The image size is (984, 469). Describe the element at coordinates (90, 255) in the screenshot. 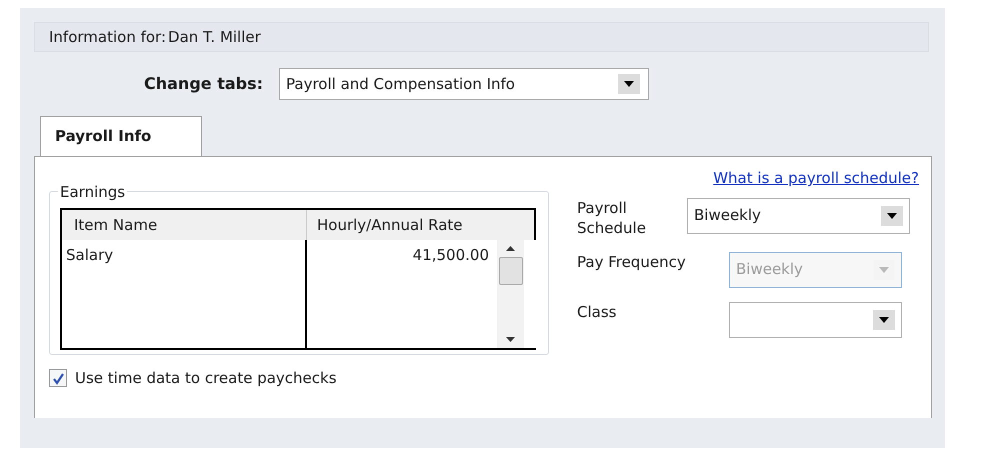

I see `table-cell-text: Salary` at that location.